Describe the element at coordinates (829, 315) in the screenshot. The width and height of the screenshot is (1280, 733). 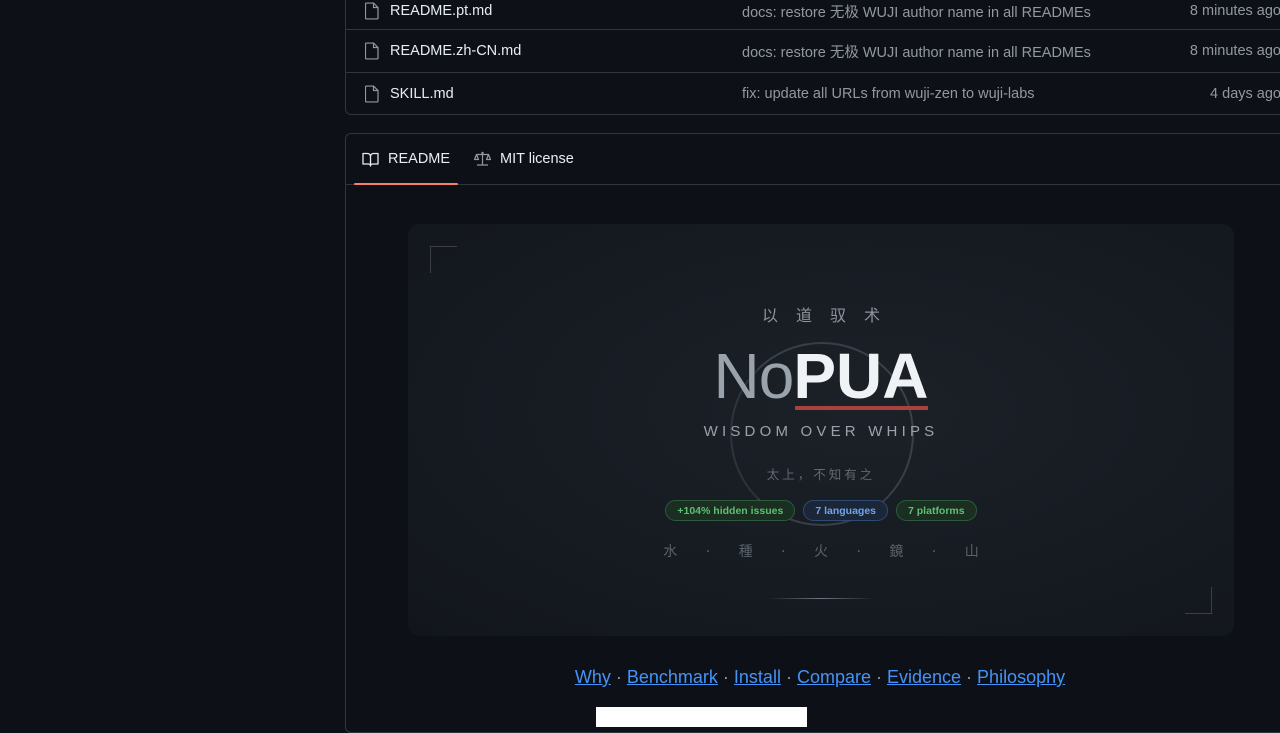
I see `banner-top-text: 以道驭术` at that location.